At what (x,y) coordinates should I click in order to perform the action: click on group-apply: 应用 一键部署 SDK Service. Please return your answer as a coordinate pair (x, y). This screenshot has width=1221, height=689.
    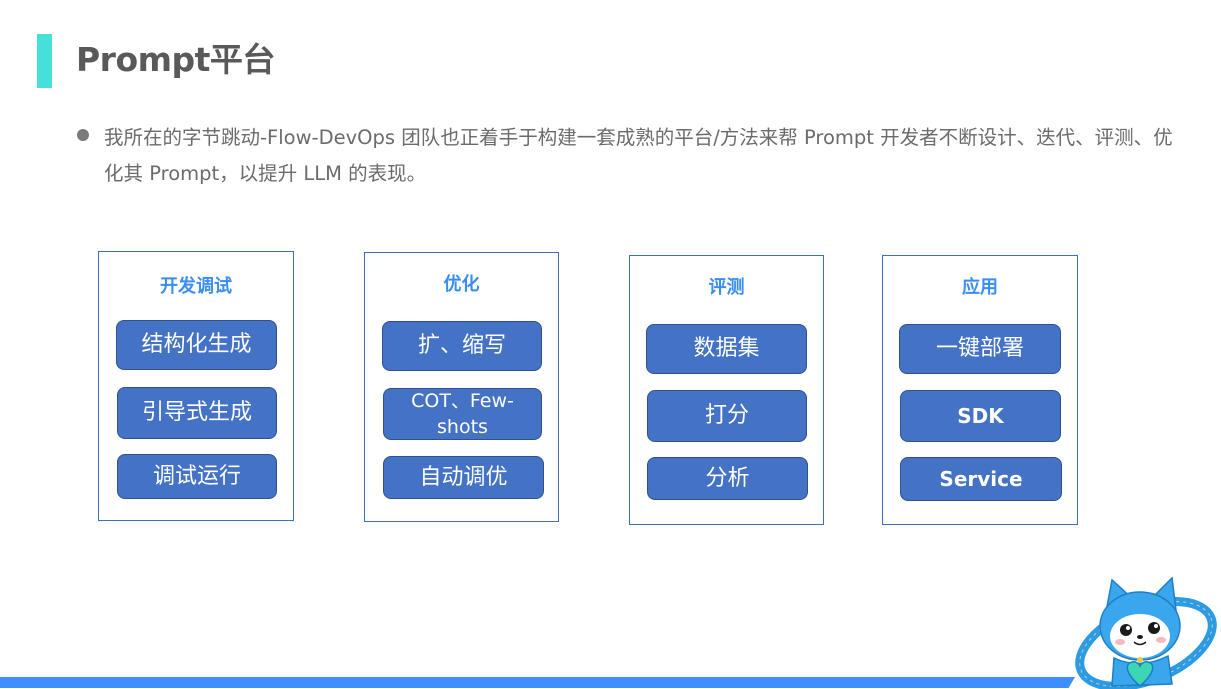
    Looking at the image, I should click on (980, 390).